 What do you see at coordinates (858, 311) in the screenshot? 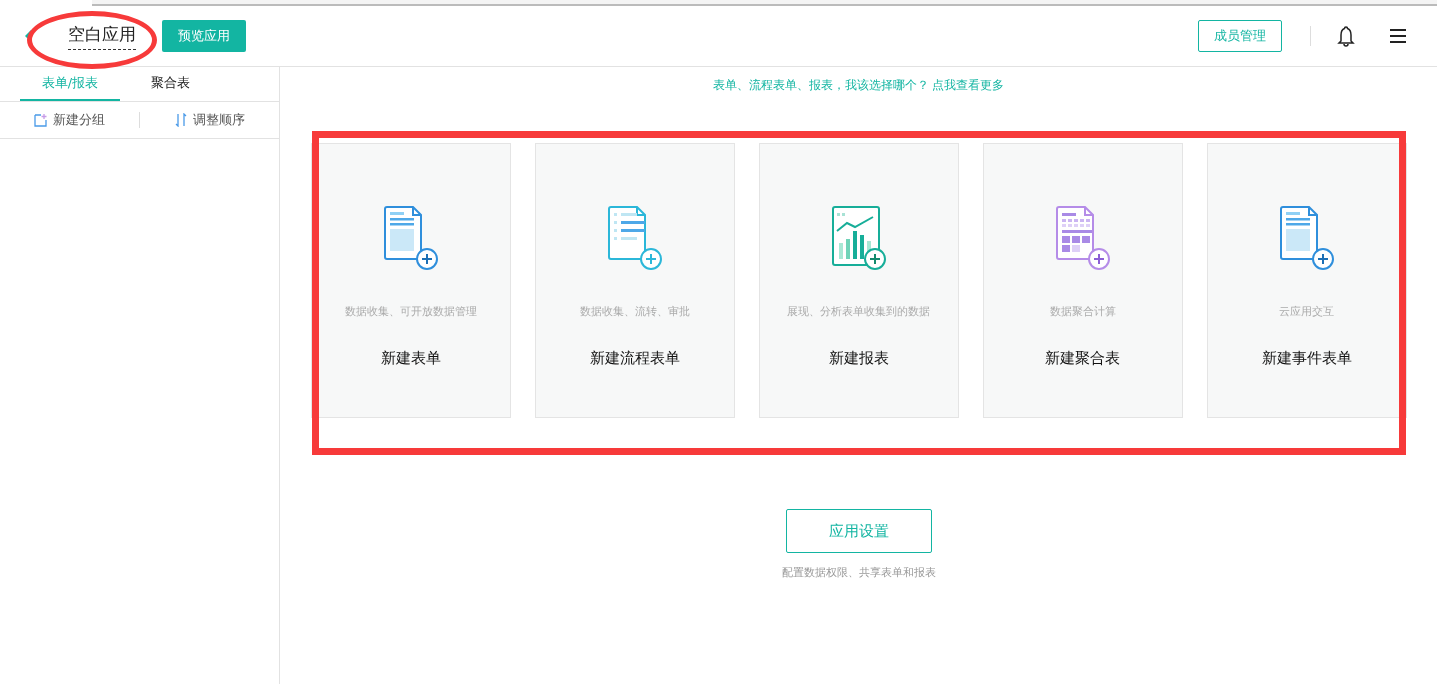
I see `card-description: 展现、分析表单收集到的数据` at bounding box center [858, 311].